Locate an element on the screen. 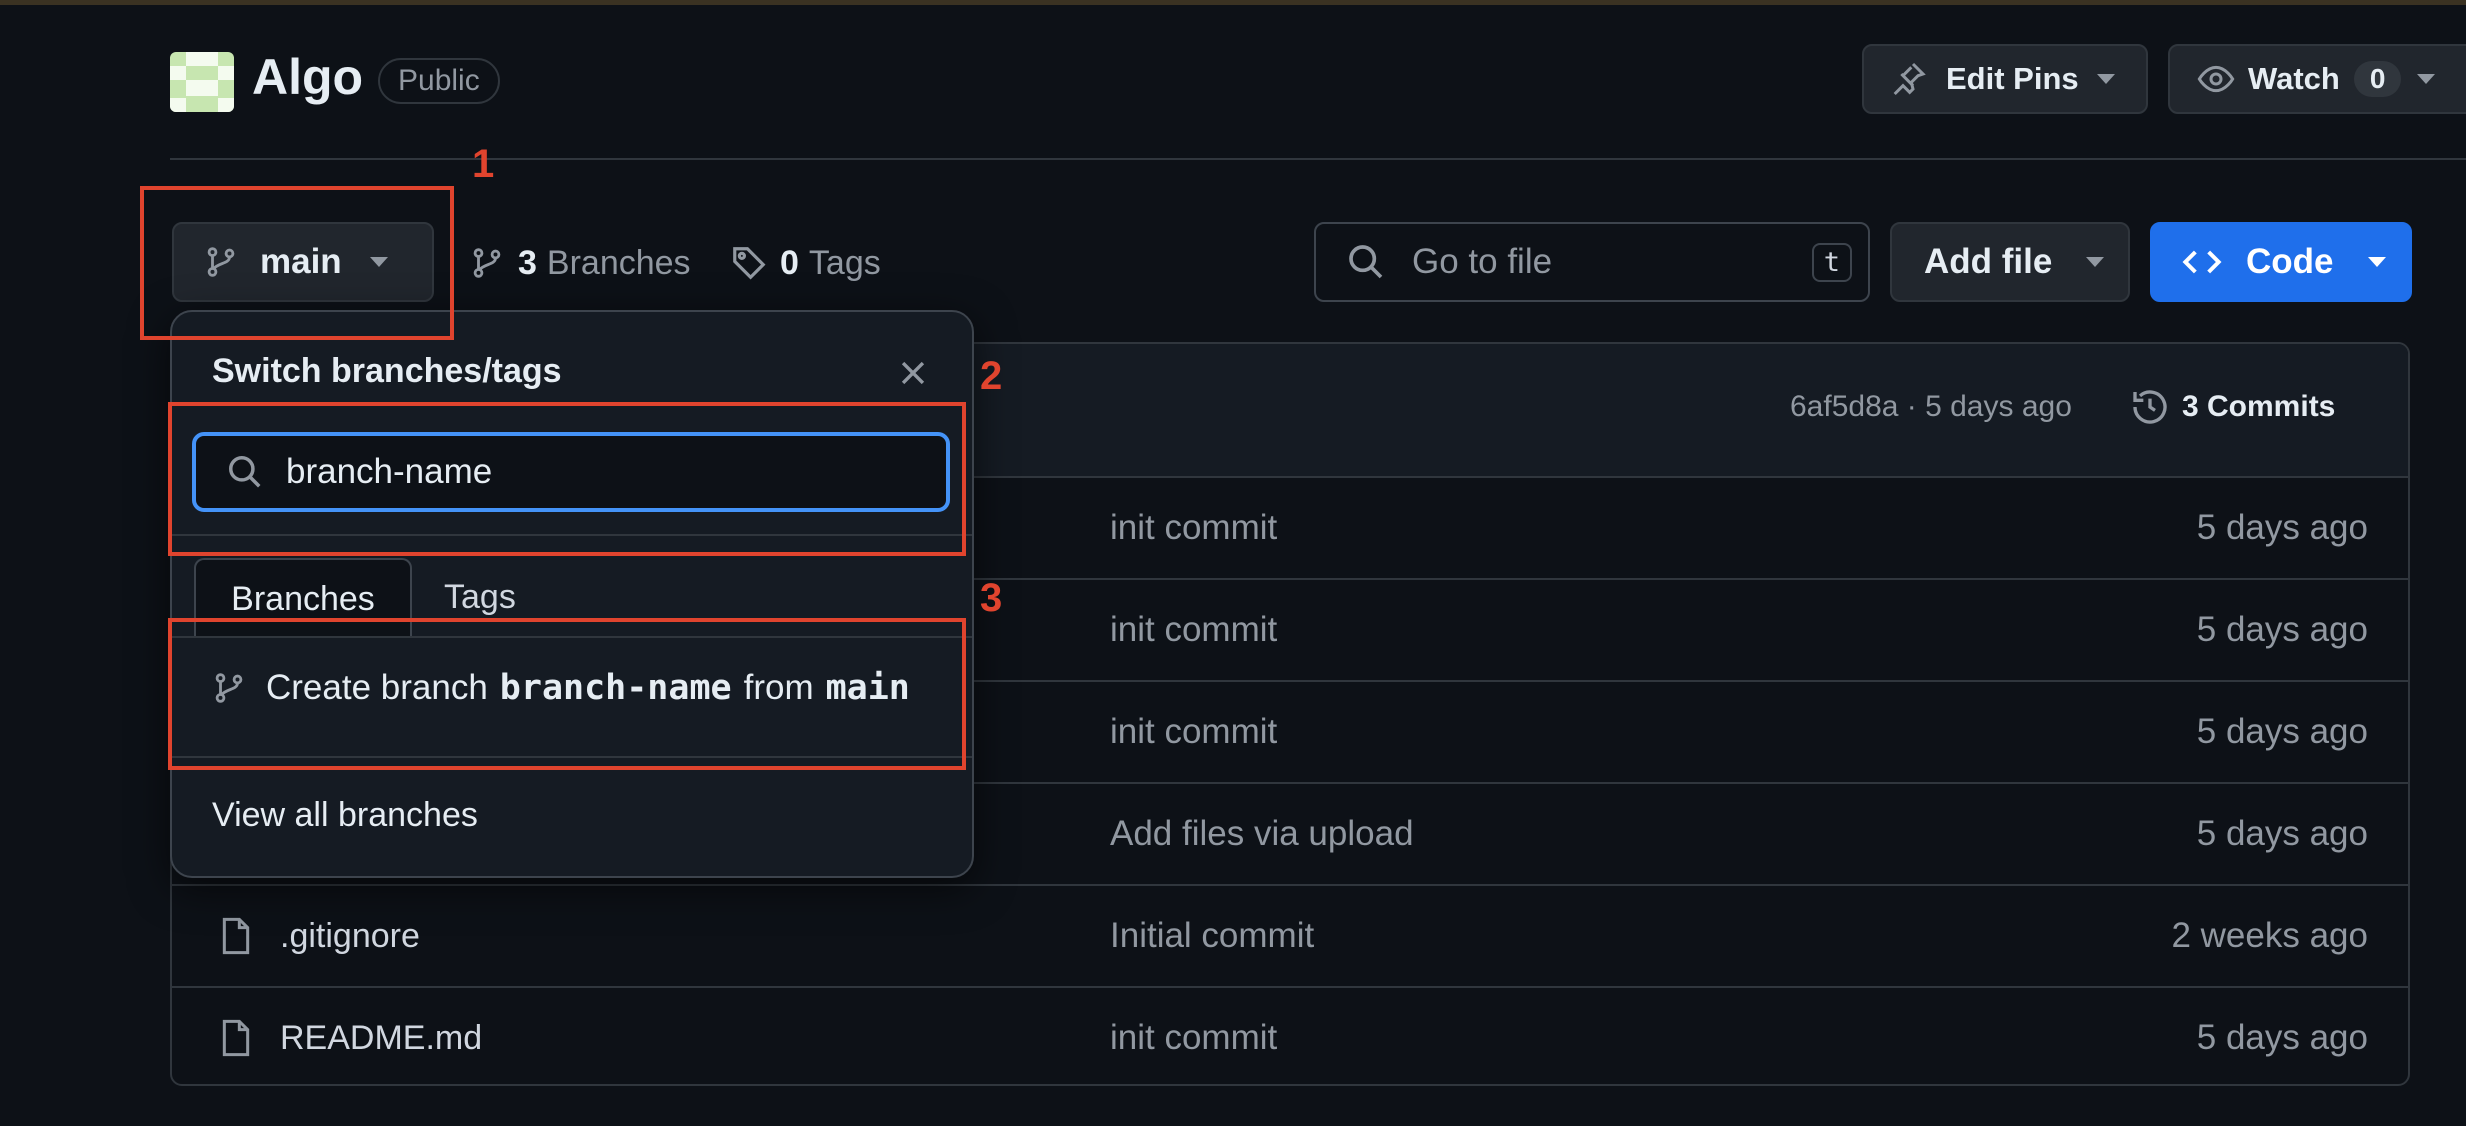 The width and height of the screenshot is (2466, 1126). code-label: Code is located at coordinates (2290, 261).